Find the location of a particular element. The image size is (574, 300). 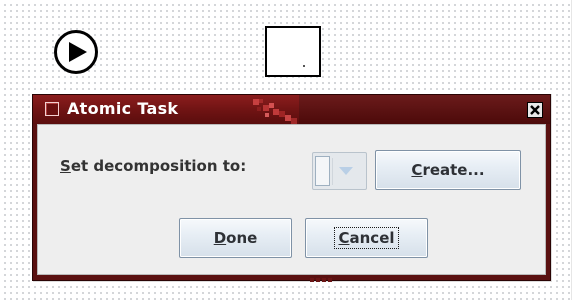

create-button-mnemonic: C is located at coordinates (417, 170).